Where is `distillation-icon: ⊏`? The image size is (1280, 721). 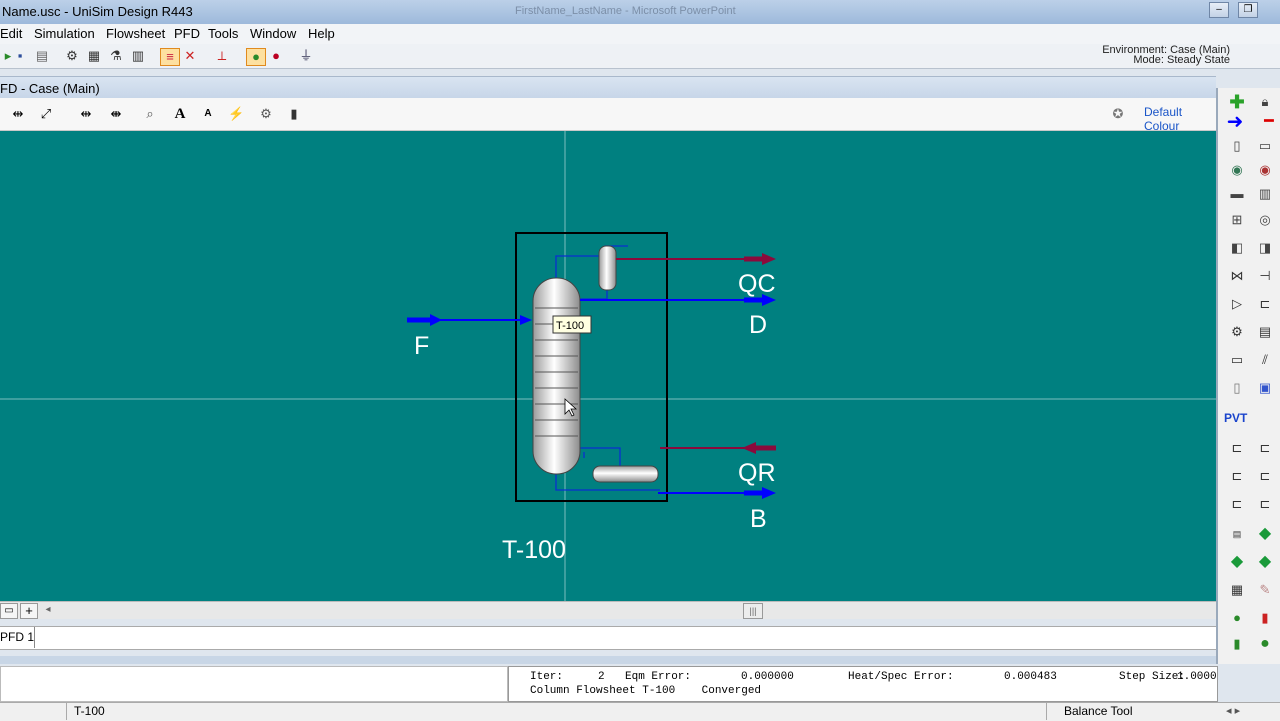 distillation-icon: ⊏ is located at coordinates (1237, 504).